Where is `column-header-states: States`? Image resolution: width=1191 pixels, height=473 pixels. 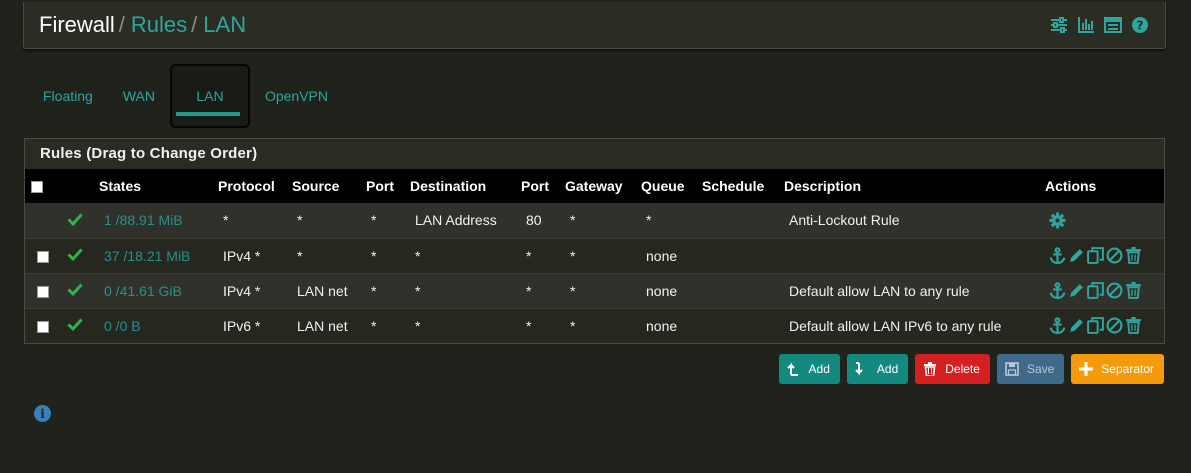 column-header-states: States is located at coordinates (158, 186).